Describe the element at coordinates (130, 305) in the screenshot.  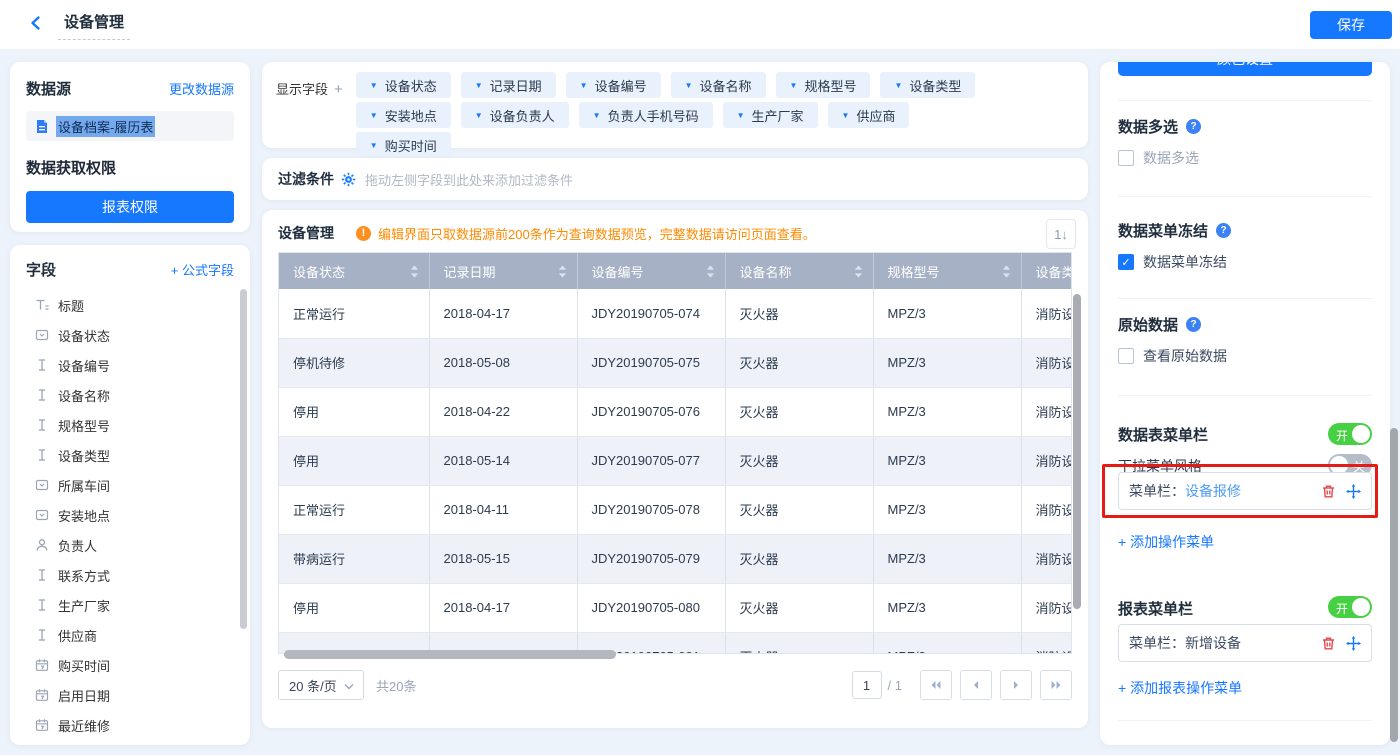
I see `field-list-item: 标题` at that location.